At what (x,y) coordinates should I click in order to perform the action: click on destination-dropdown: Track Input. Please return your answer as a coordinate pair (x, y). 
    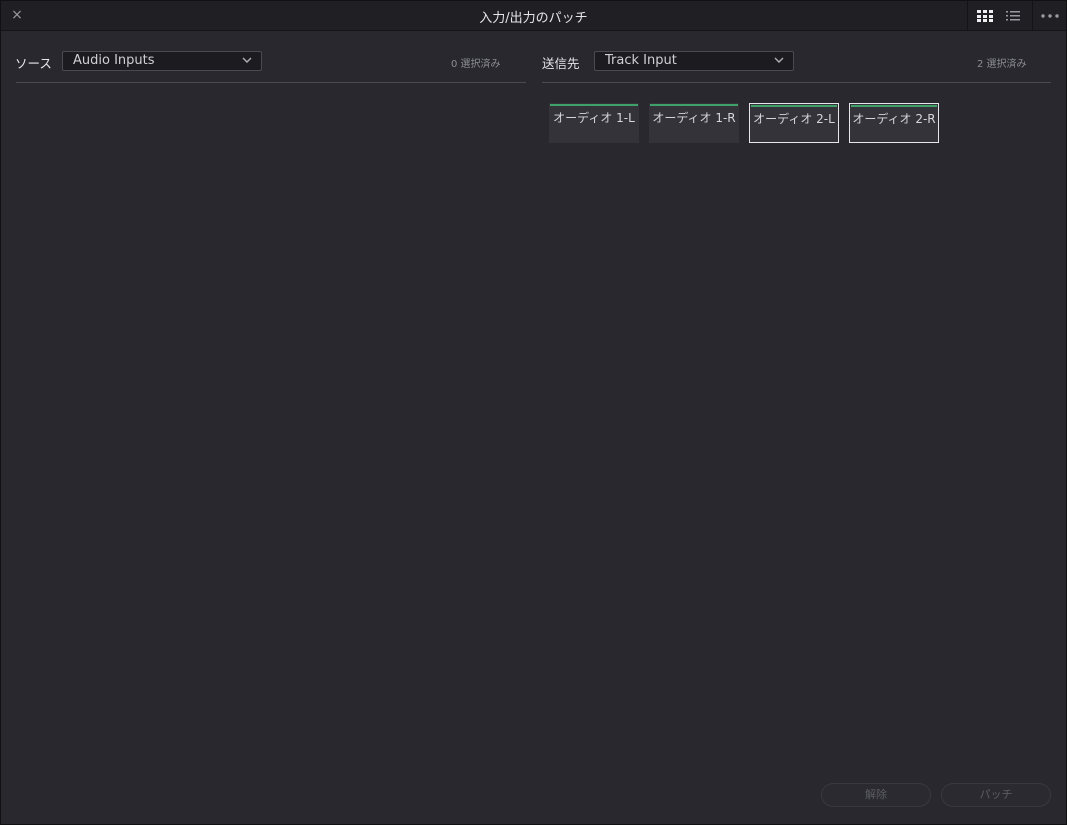
    Looking at the image, I should click on (694, 61).